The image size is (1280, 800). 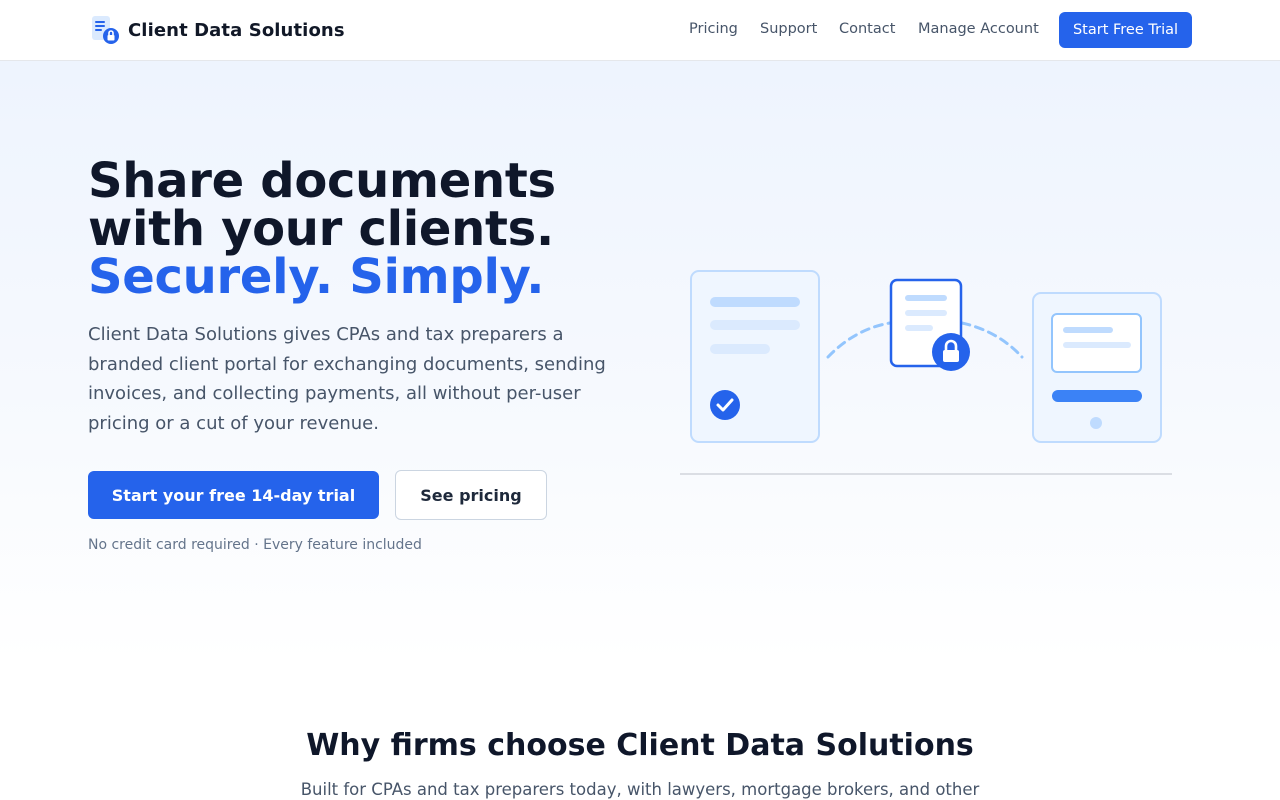 I want to click on lock-icon, so click(x=951, y=352).